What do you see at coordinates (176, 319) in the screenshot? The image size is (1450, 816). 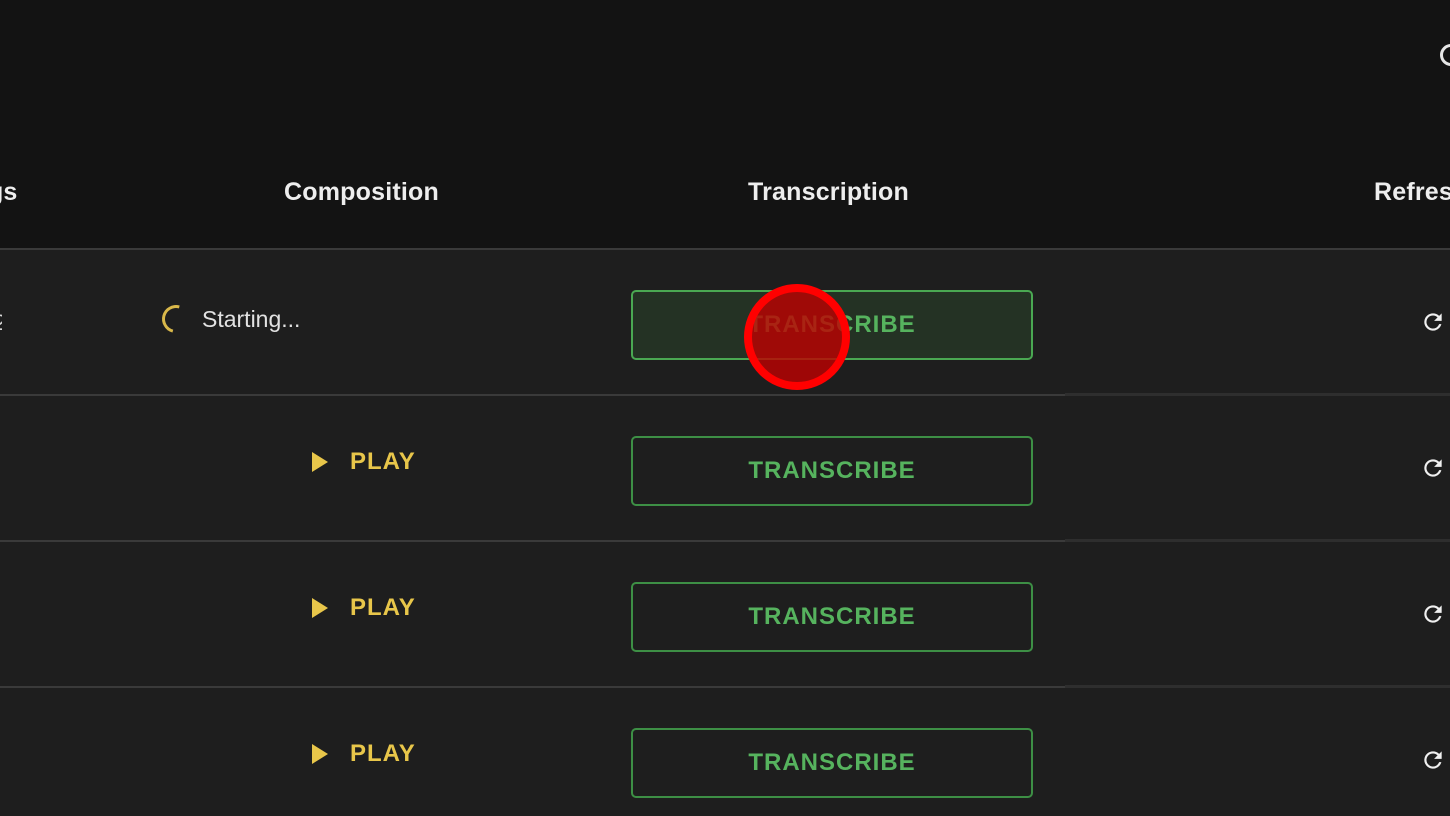 I see `spinner-icon` at bounding box center [176, 319].